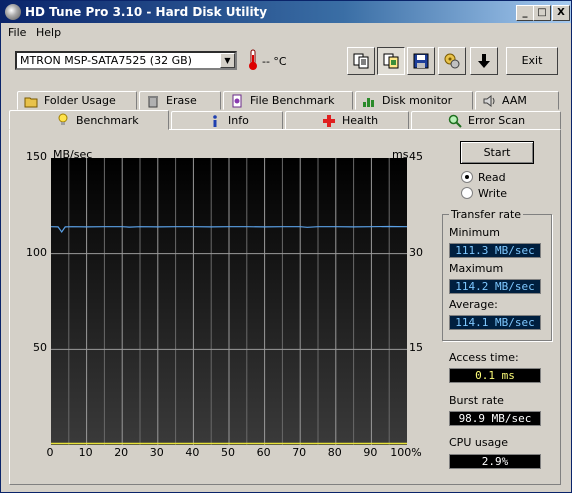 The height and width of the screenshot is (493, 572). What do you see at coordinates (561, 13) in the screenshot?
I see `close-button: X` at bounding box center [561, 13].